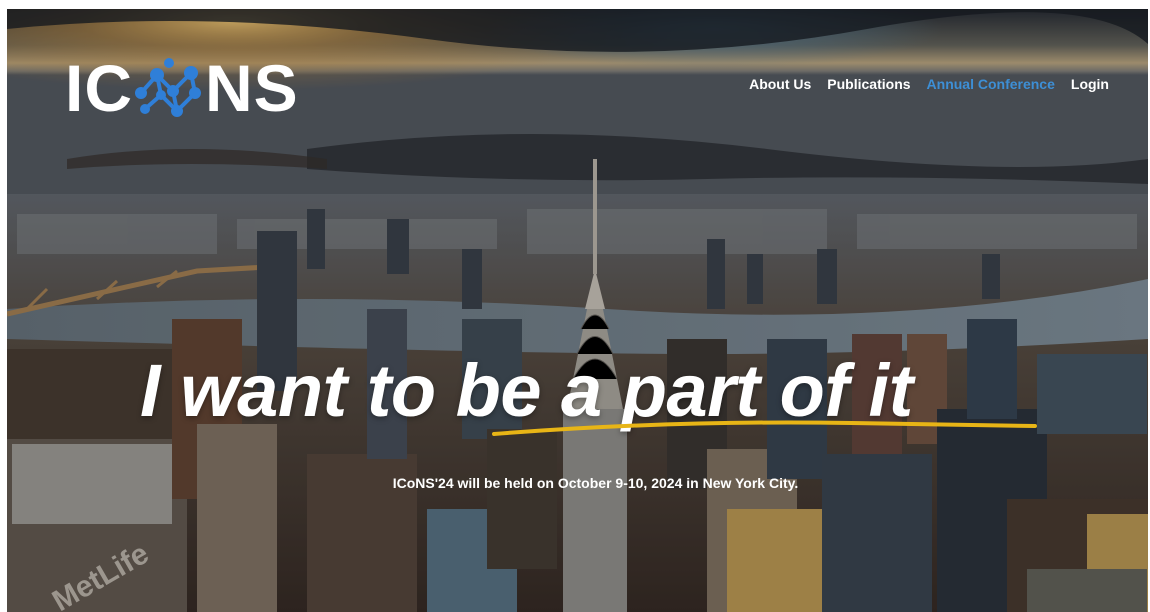 The height and width of the screenshot is (612, 1150). What do you see at coordinates (780, 84) in the screenshot?
I see `nav-about-us: About Us` at bounding box center [780, 84].